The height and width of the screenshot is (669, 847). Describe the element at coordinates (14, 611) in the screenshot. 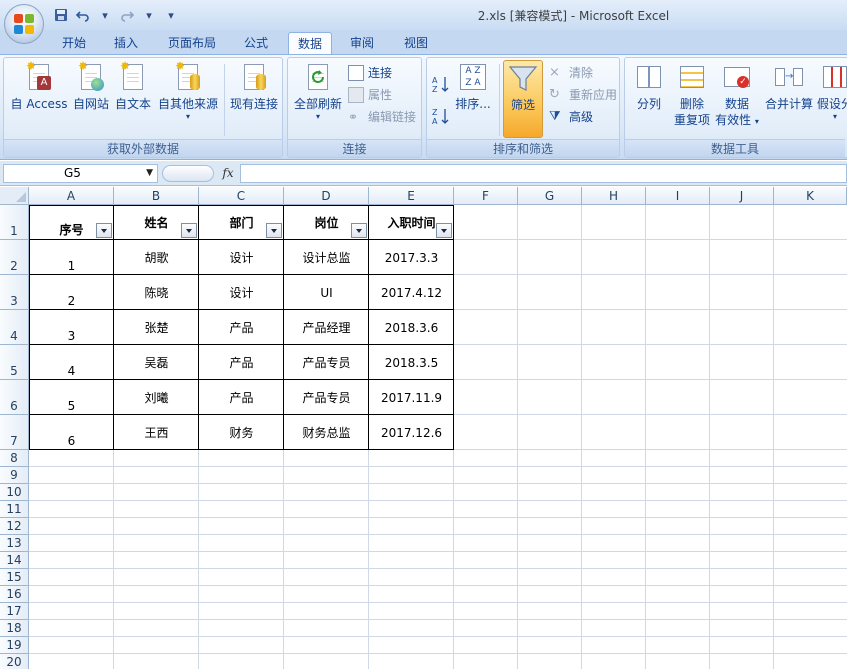

I see `row-header-17: 17` at that location.